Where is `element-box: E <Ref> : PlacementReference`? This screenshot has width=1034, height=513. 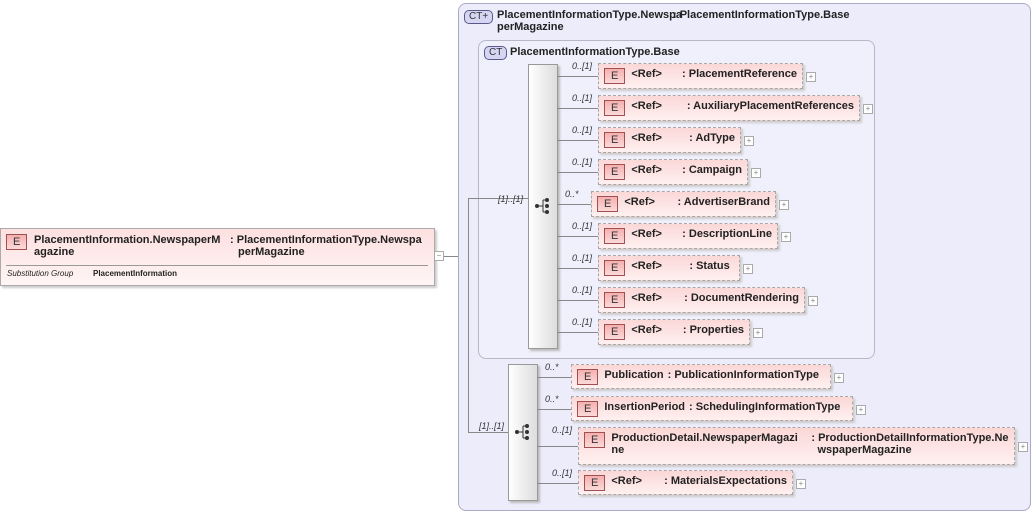 element-box: E <Ref> : PlacementReference is located at coordinates (700, 76).